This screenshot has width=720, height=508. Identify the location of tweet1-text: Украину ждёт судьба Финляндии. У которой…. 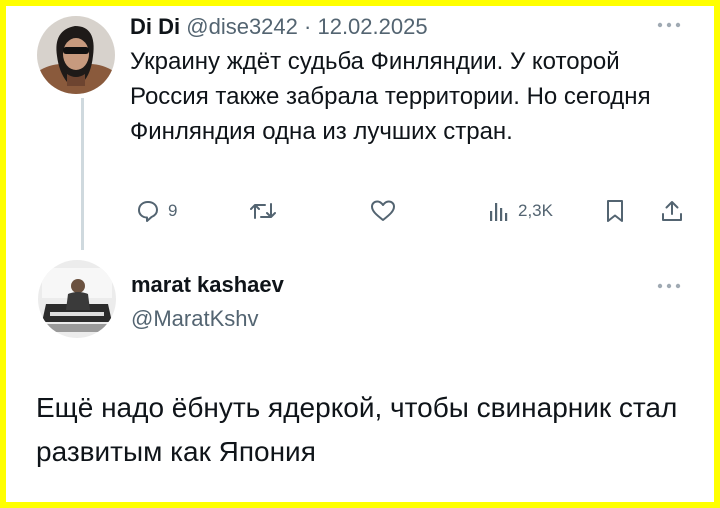
(390, 96).